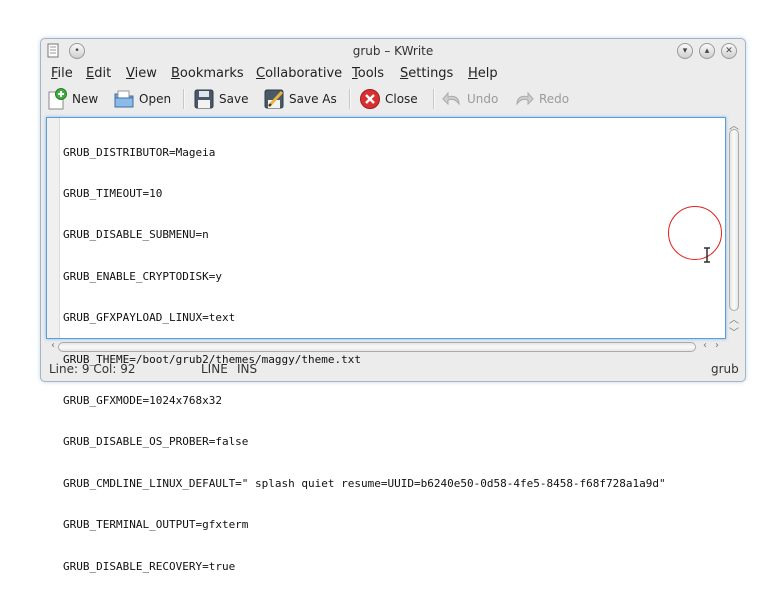 This screenshot has height=601, width=784. I want to click on new-document-icon, so click(57, 99).